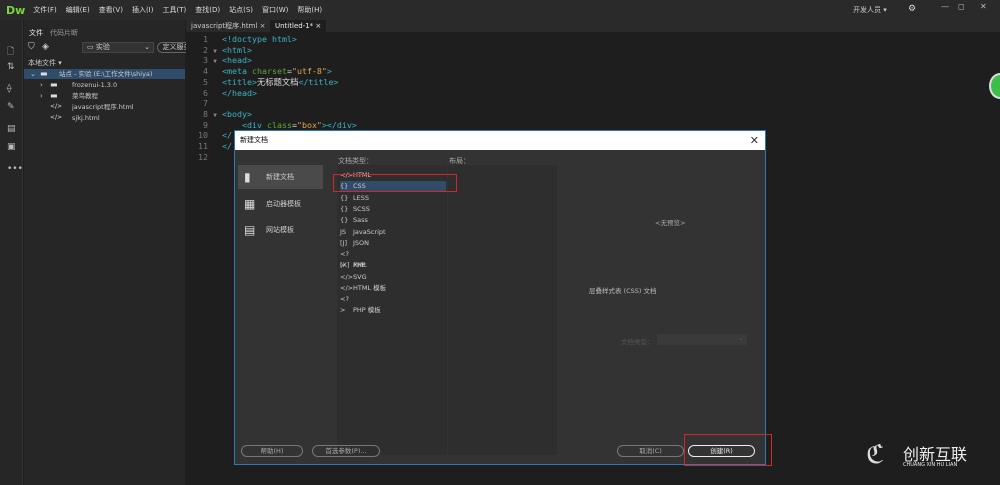 The width and height of the screenshot is (1000, 485). I want to click on gear-icon: ⚙, so click(912, 9).